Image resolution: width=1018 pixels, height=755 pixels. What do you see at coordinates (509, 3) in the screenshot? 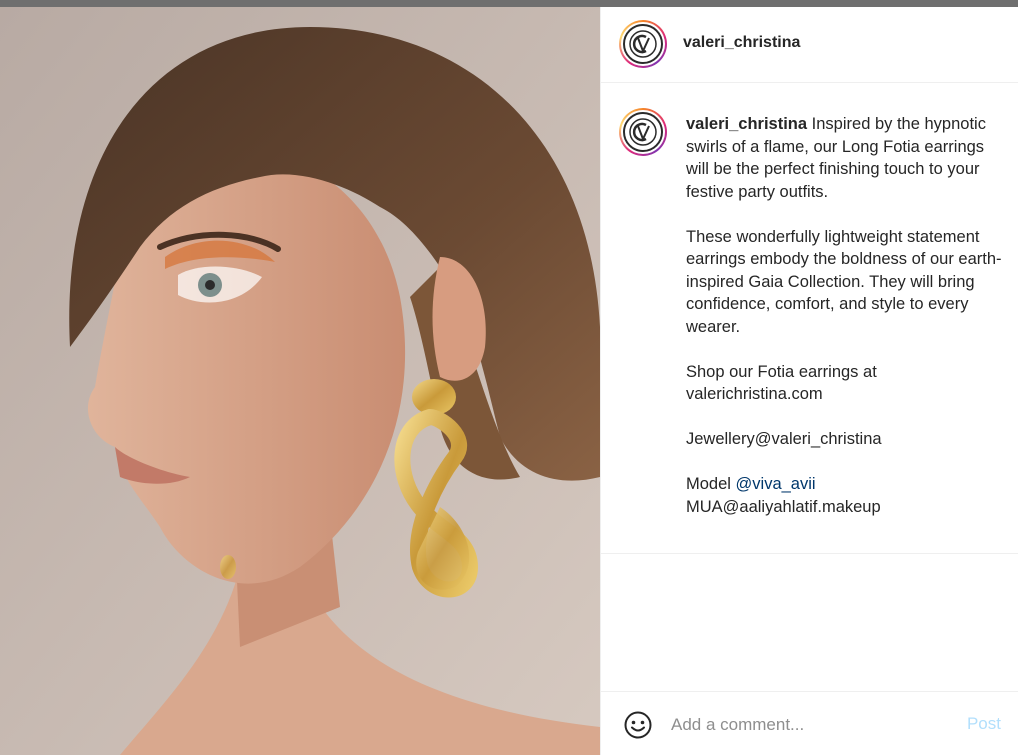
I see `browser-top-strip` at bounding box center [509, 3].